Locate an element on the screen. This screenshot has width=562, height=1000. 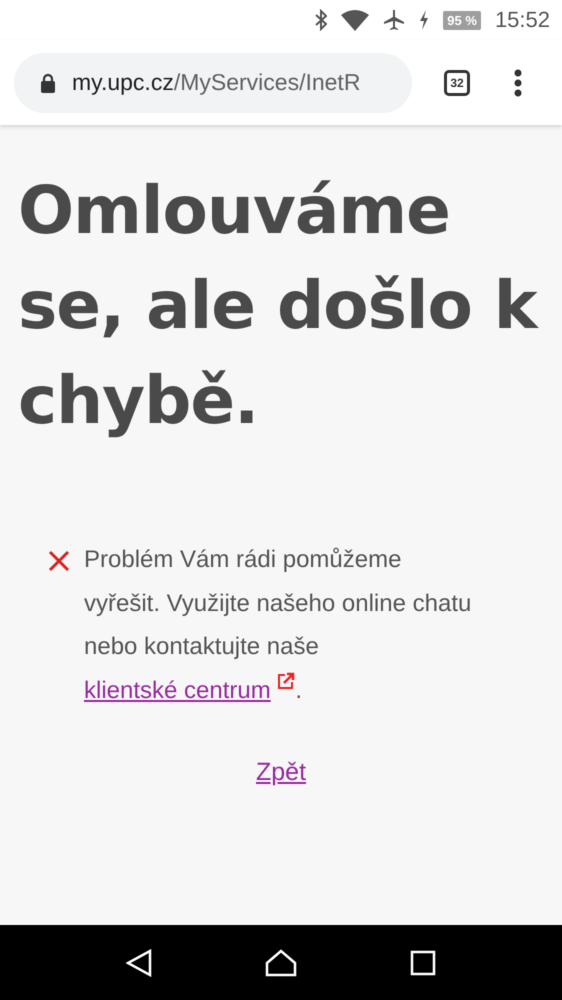
error-message: Problém Vám rádi pomůžeme vyřešit. Využijte našeho online chatu nebo kontaktujte naše klientské centrum . is located at coordinates (278, 625).